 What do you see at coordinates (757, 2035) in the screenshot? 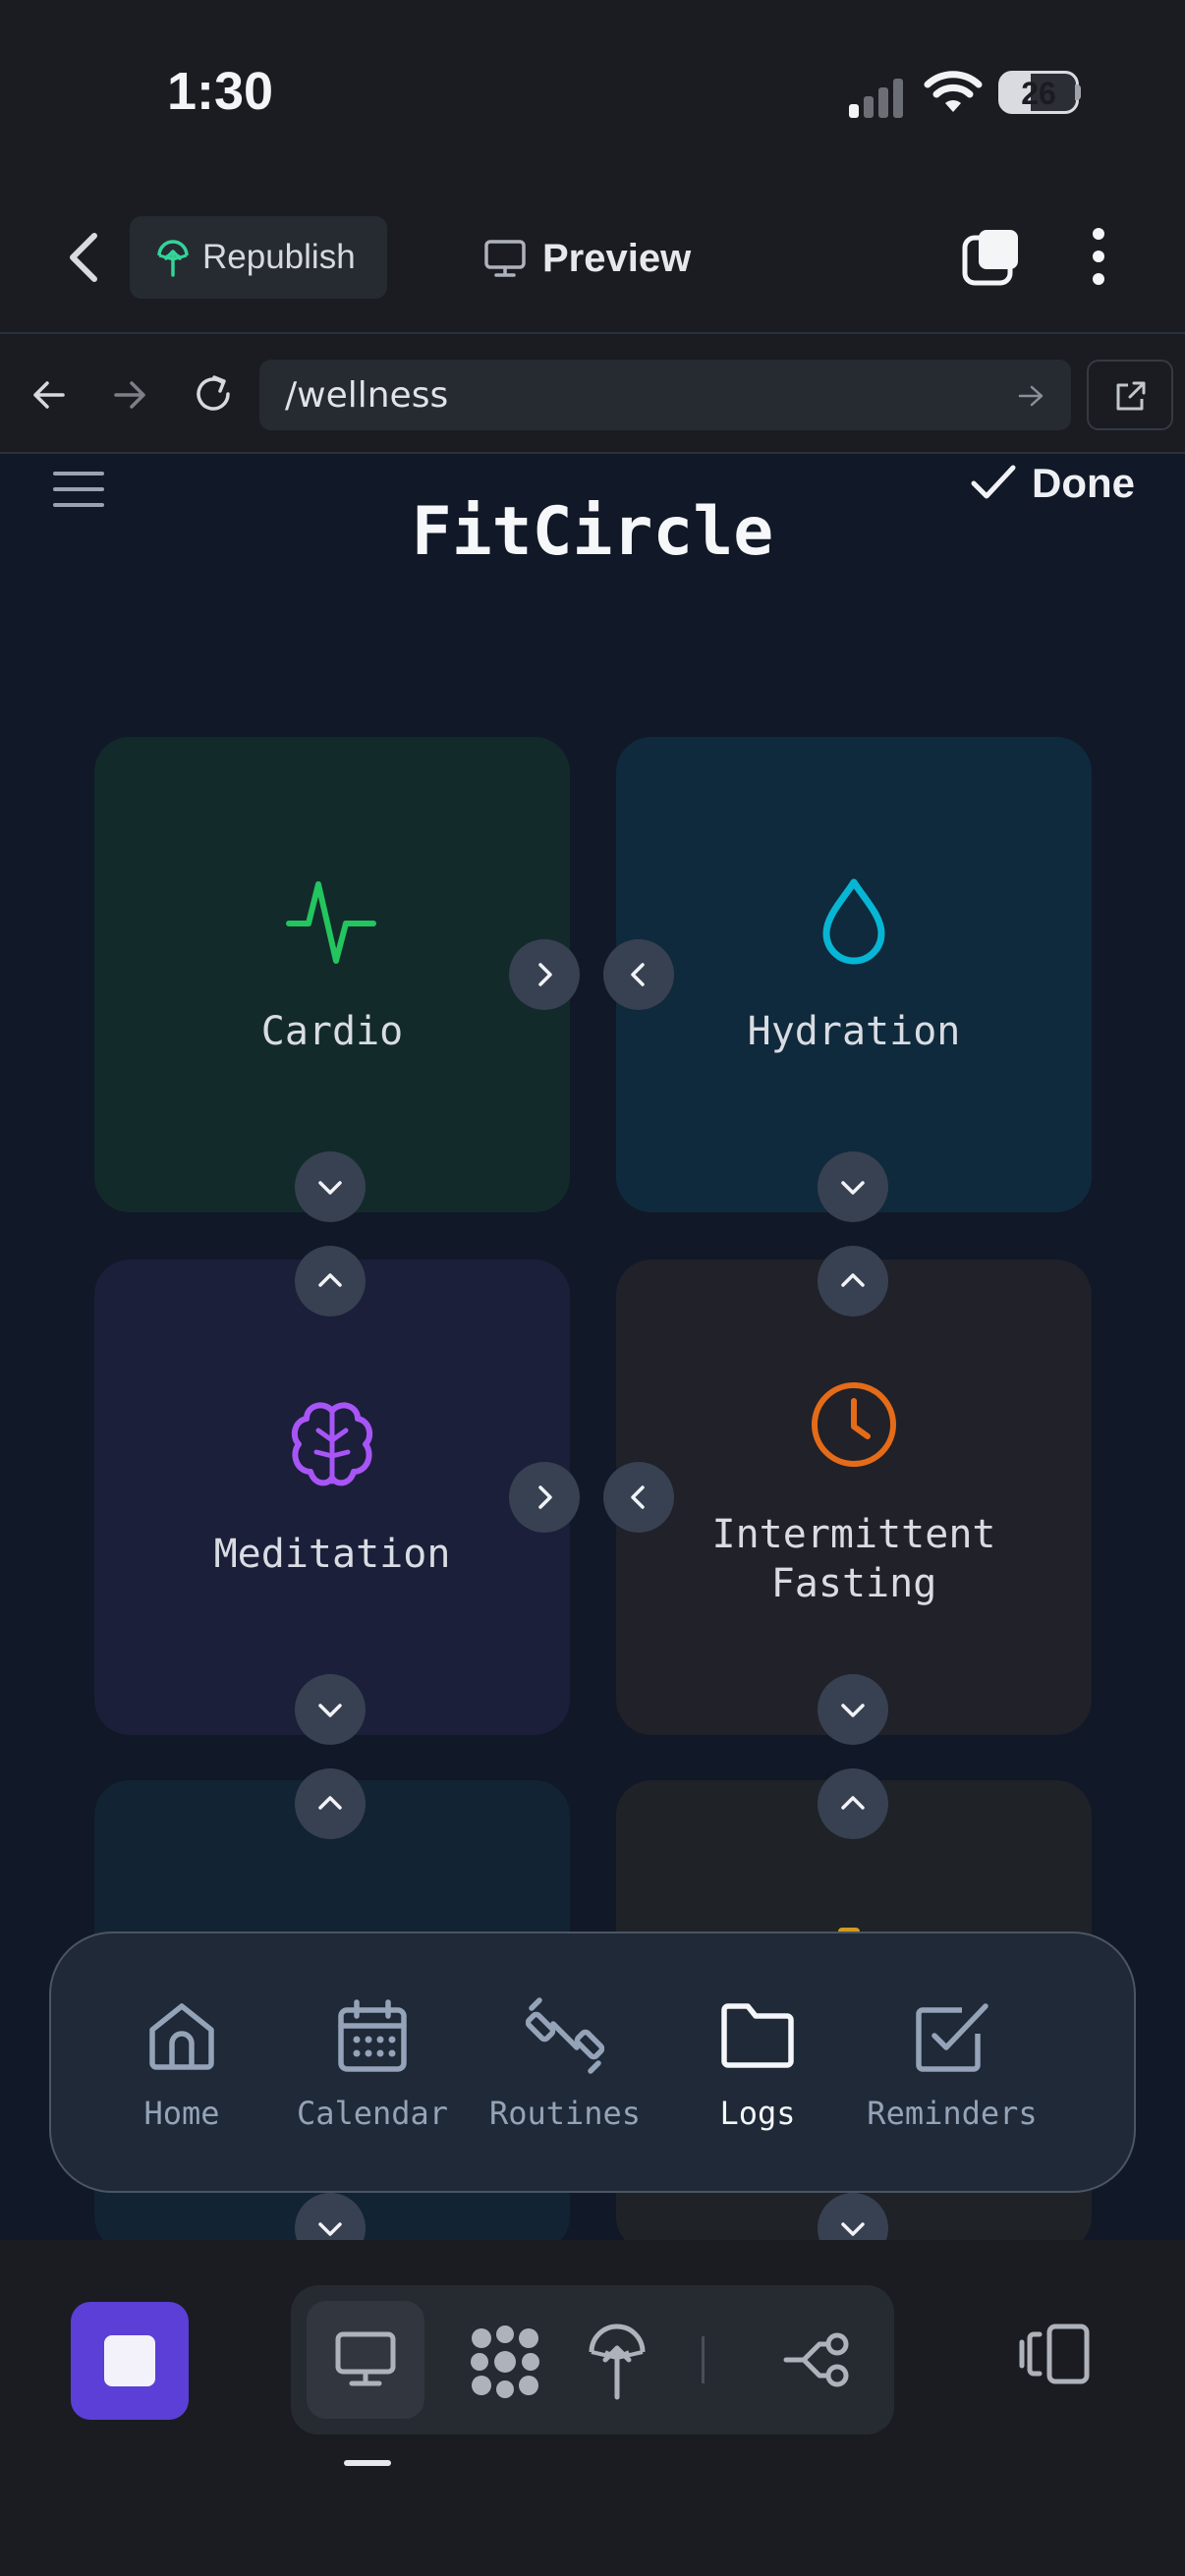
I see `folder-icon` at bounding box center [757, 2035].